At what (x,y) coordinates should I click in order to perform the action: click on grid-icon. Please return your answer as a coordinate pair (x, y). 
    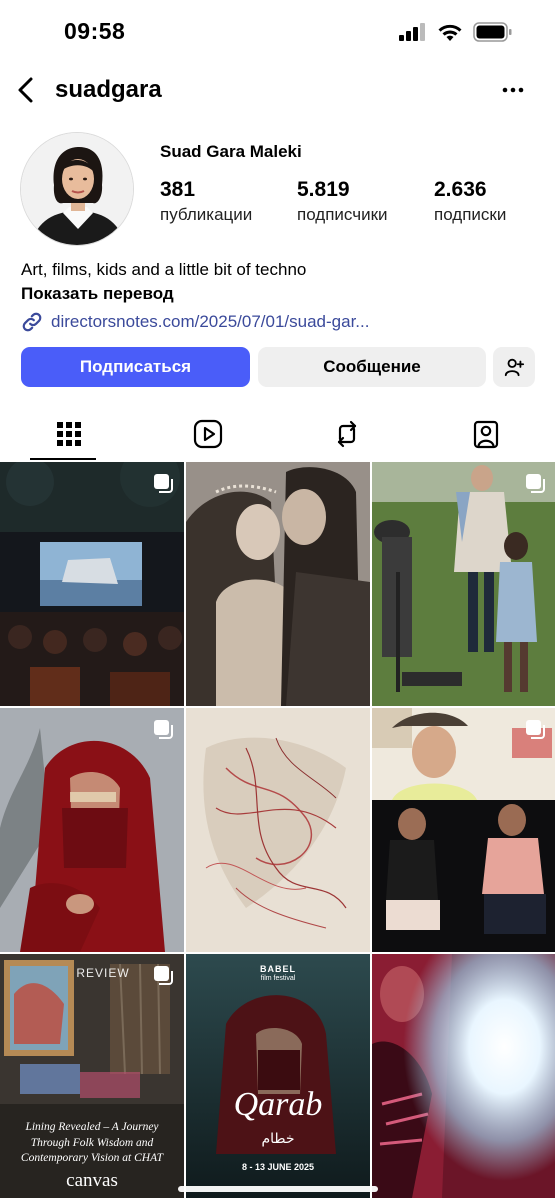
    Looking at the image, I should click on (69, 434).